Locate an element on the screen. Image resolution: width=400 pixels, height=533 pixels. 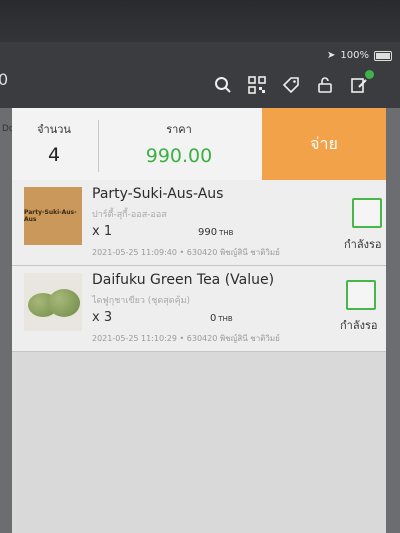
battery-icon is located at coordinates (383, 55).